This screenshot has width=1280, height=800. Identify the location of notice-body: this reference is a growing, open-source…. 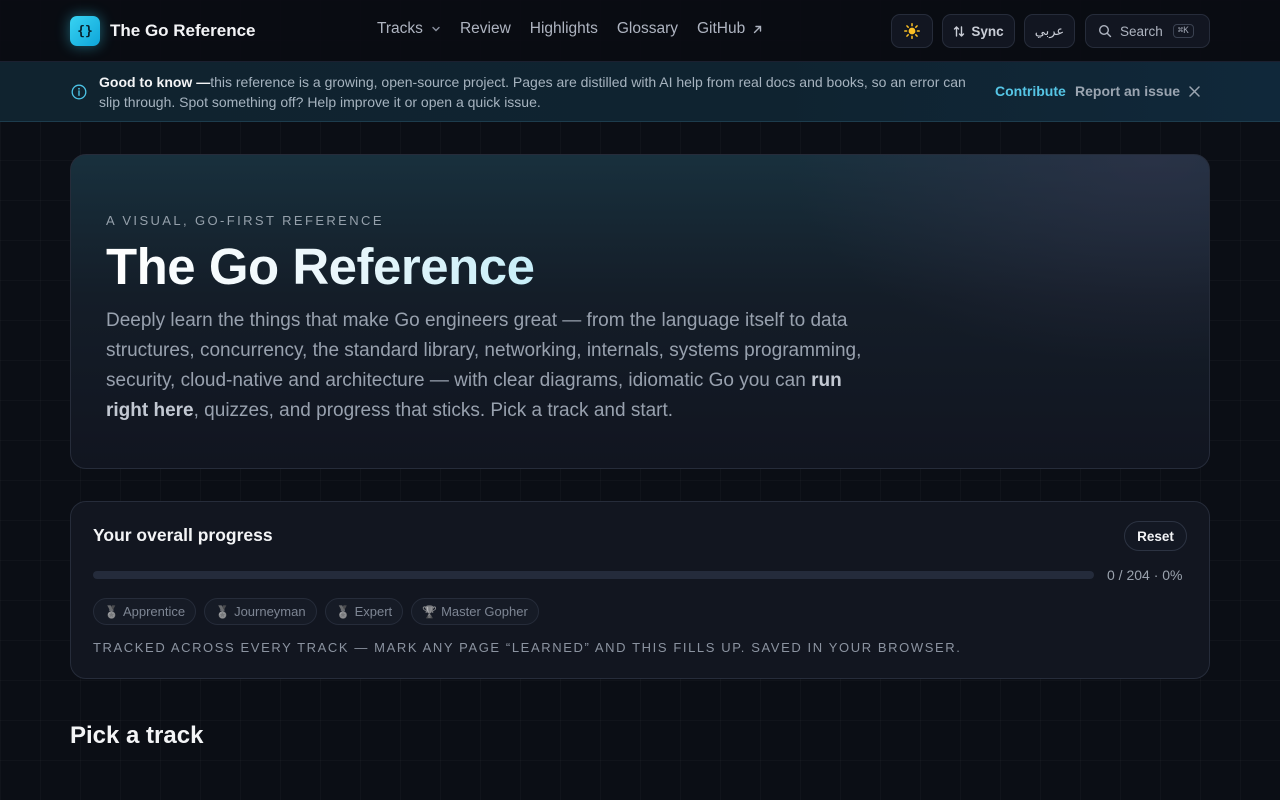
(532, 92).